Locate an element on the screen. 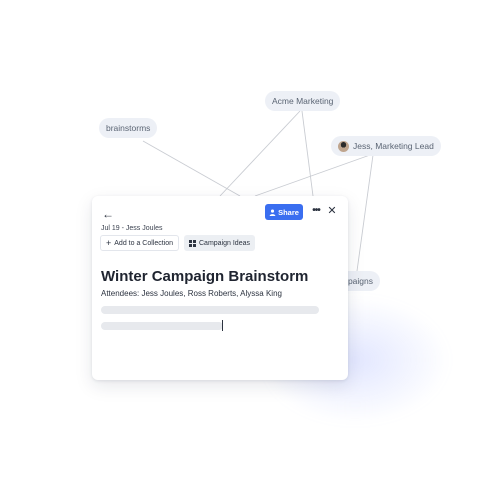  connector-acme-left is located at coordinates (260, 153).